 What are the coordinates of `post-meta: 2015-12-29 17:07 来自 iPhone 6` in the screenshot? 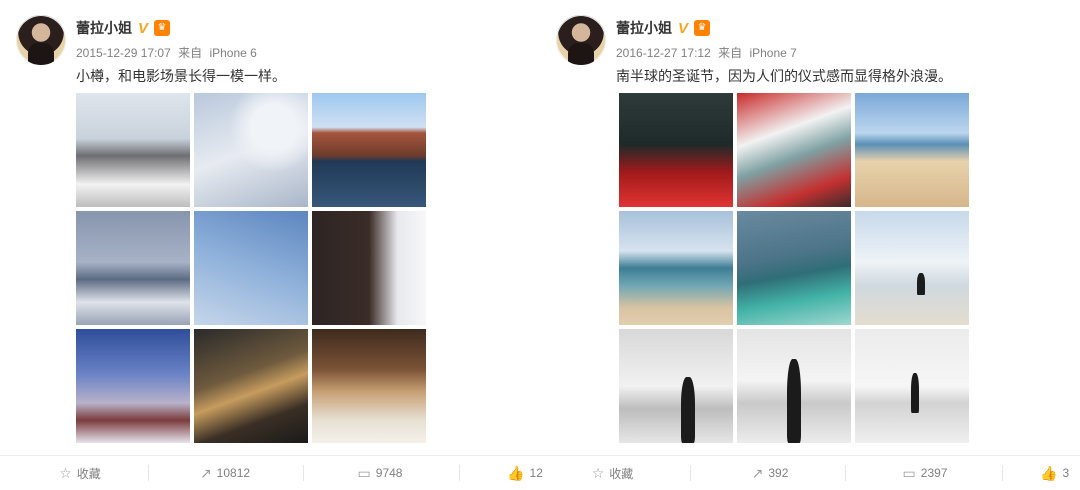 It's located at (168, 52).